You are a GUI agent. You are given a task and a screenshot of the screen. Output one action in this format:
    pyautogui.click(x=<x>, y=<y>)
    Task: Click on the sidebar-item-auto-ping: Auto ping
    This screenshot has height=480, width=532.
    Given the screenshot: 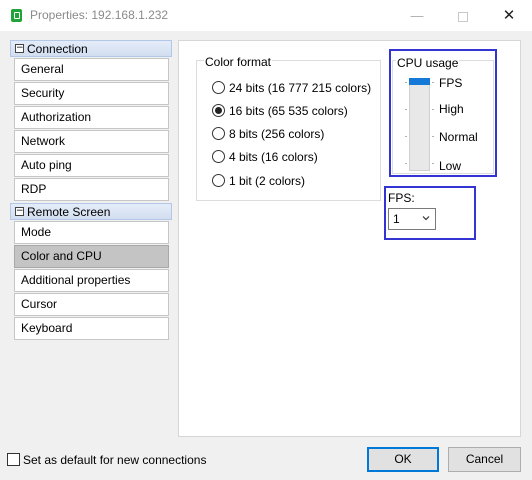 What is the action you would take?
    pyautogui.click(x=91, y=165)
    